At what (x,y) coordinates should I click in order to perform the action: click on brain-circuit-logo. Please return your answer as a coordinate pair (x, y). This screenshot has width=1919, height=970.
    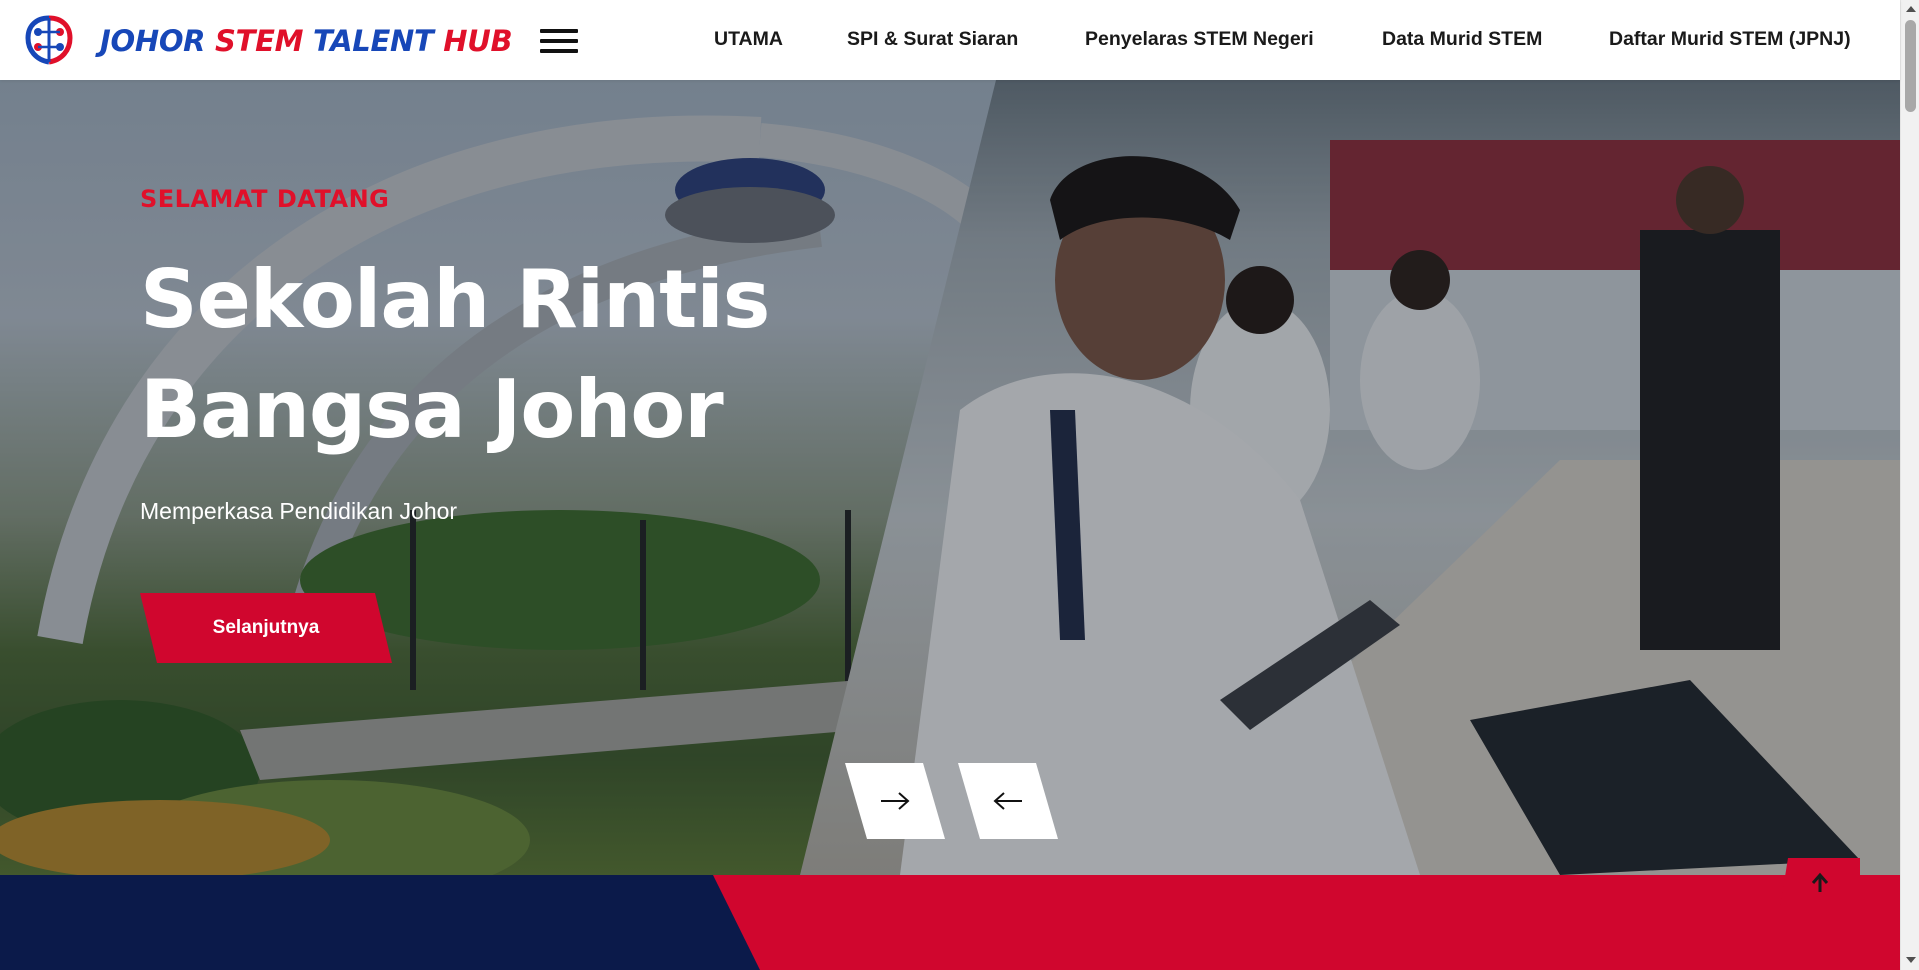
    Looking at the image, I should click on (49, 40).